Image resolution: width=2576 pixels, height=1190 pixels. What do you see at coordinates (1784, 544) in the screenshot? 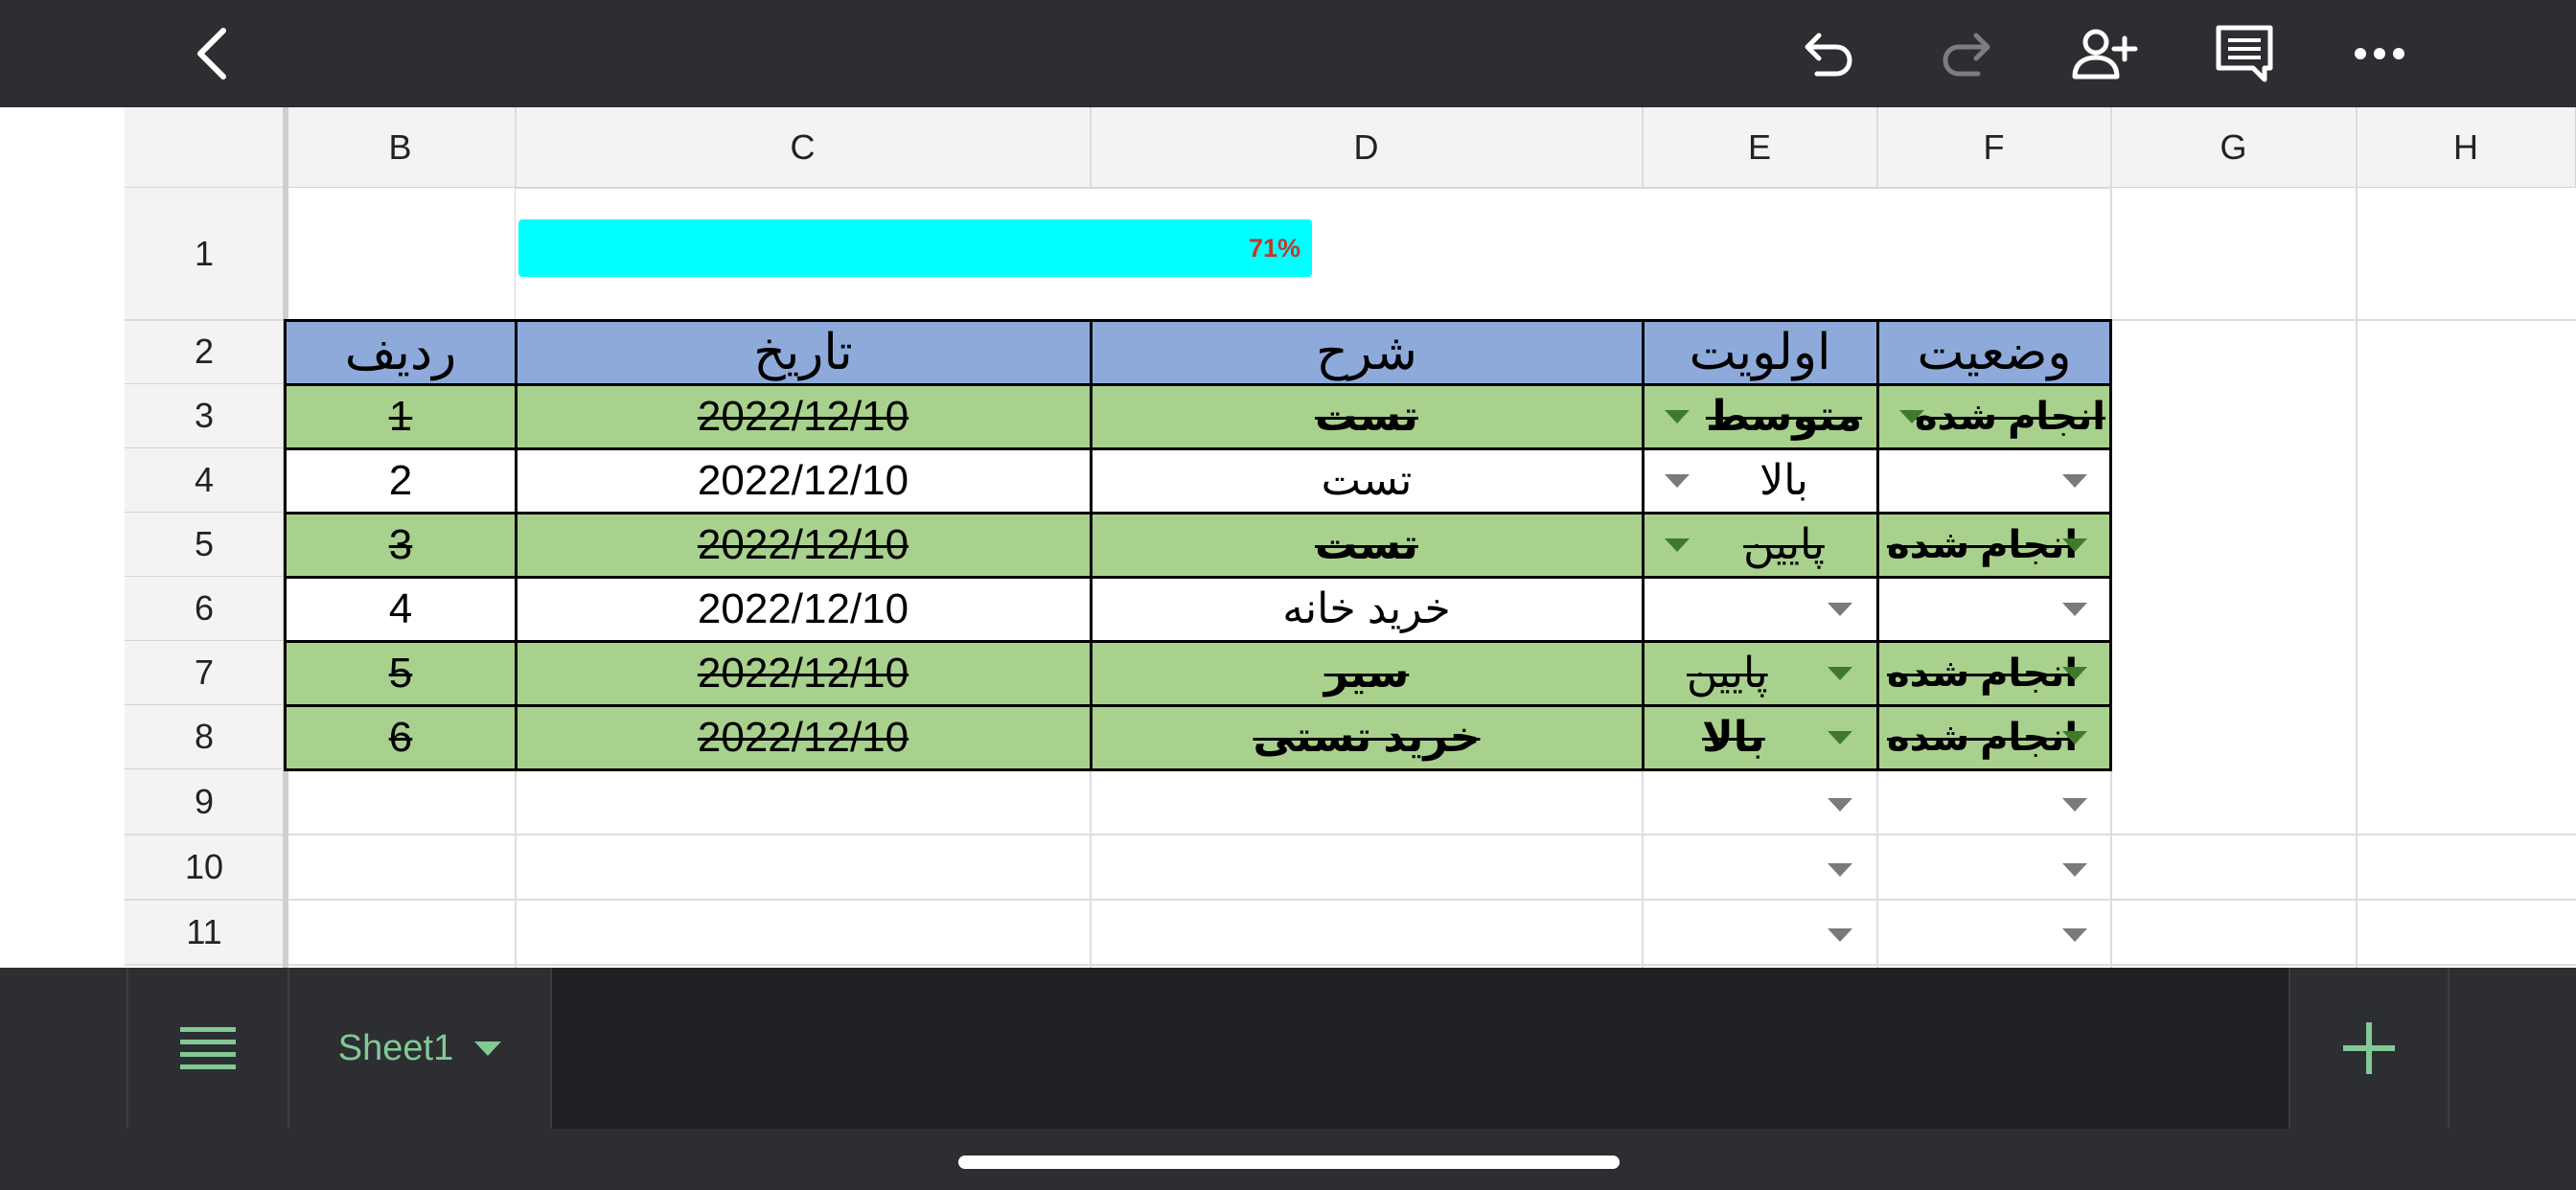
I see `cell-text: پایین` at bounding box center [1784, 544].